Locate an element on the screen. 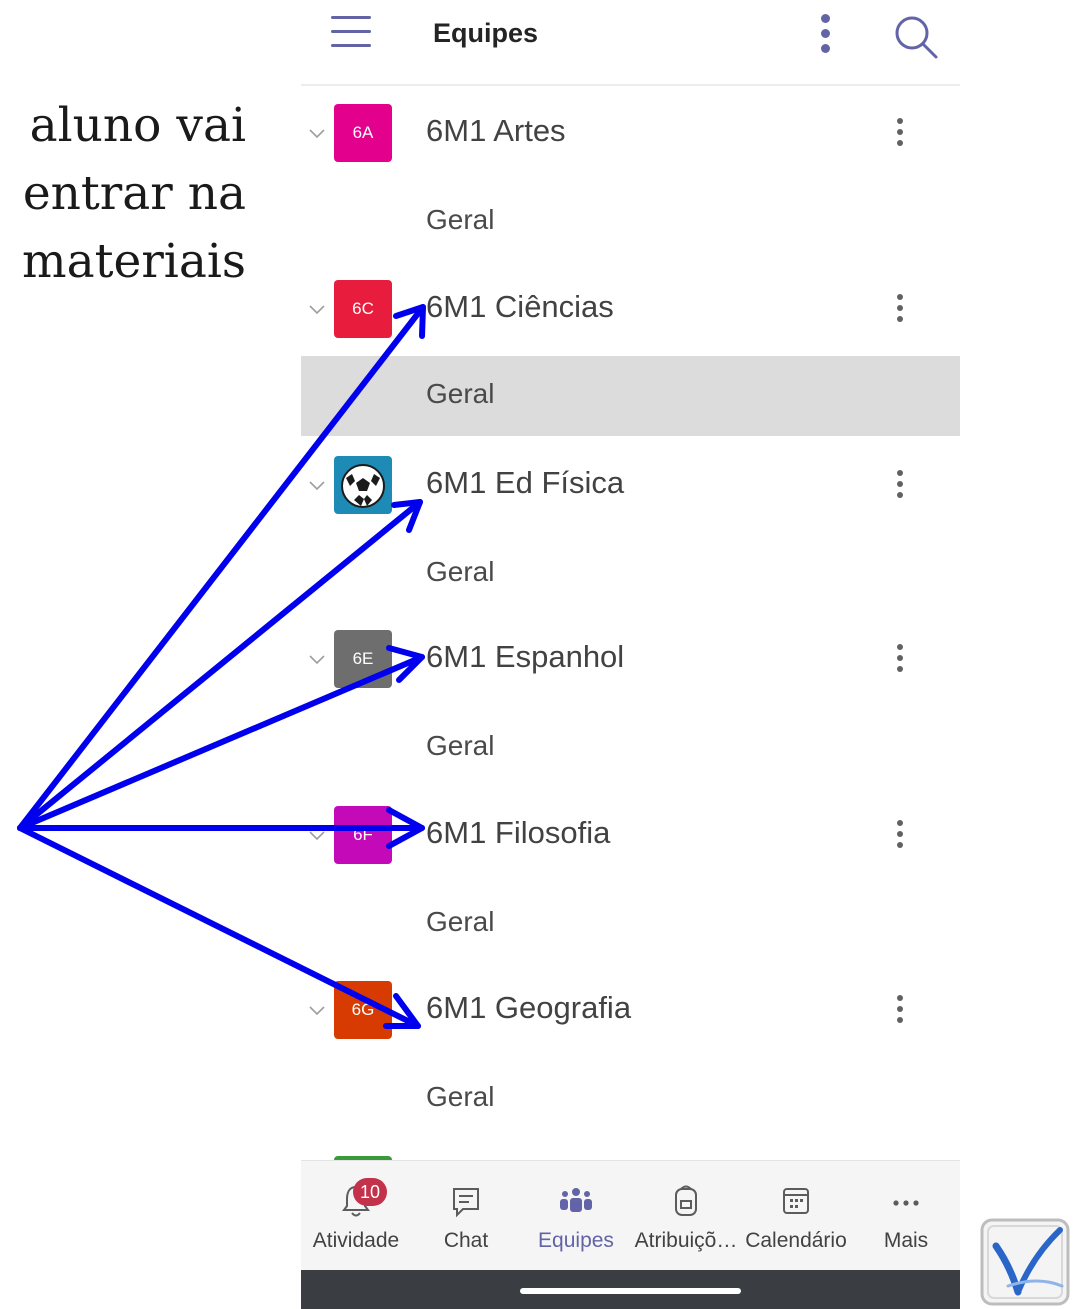 The height and width of the screenshot is (1309, 1088). hamburger-menu-icon is located at coordinates (351, 31).